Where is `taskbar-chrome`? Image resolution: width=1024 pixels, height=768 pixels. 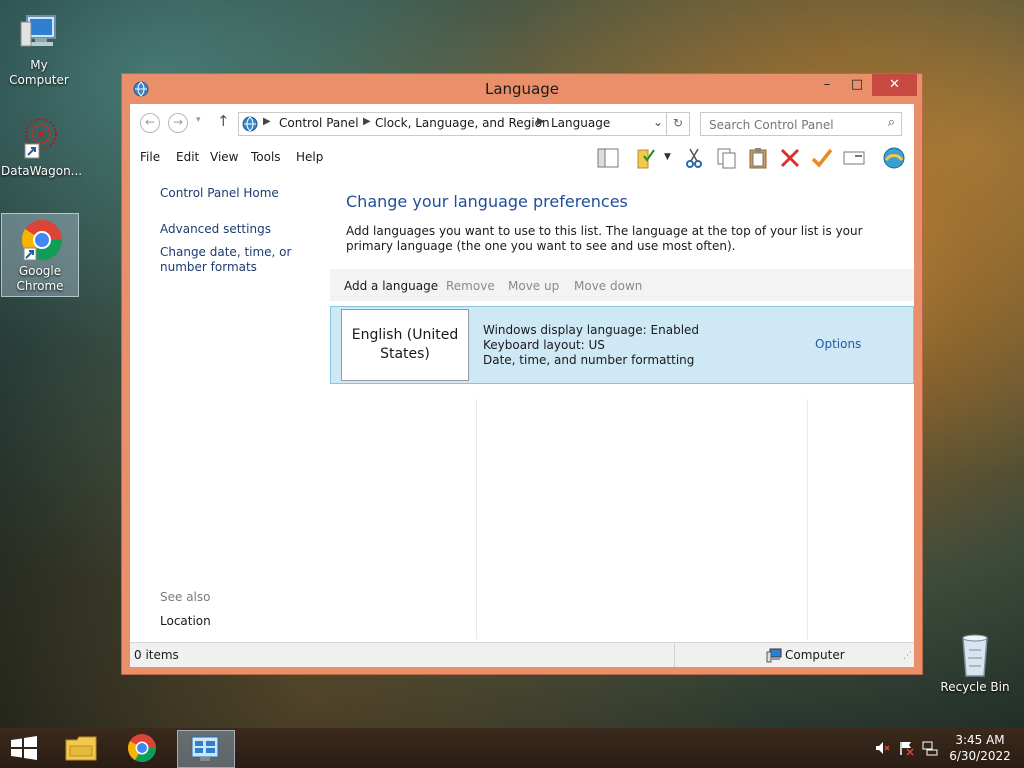 taskbar-chrome is located at coordinates (143, 748).